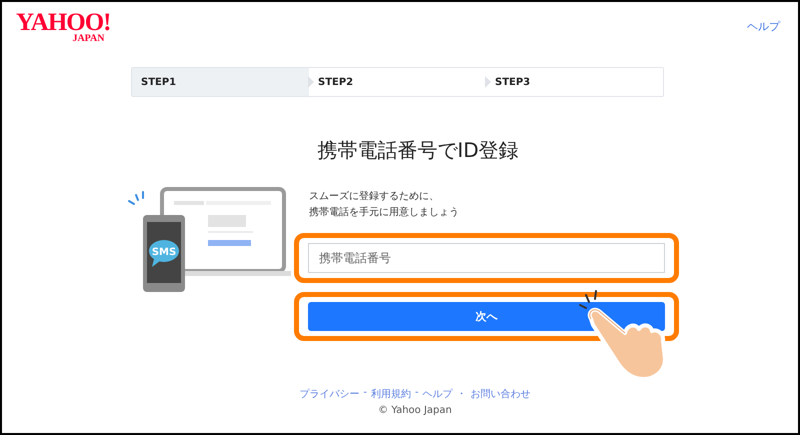 The width and height of the screenshot is (800, 435). Describe the element at coordinates (486, 316) in the screenshot. I see `next-button: 次へ` at that location.